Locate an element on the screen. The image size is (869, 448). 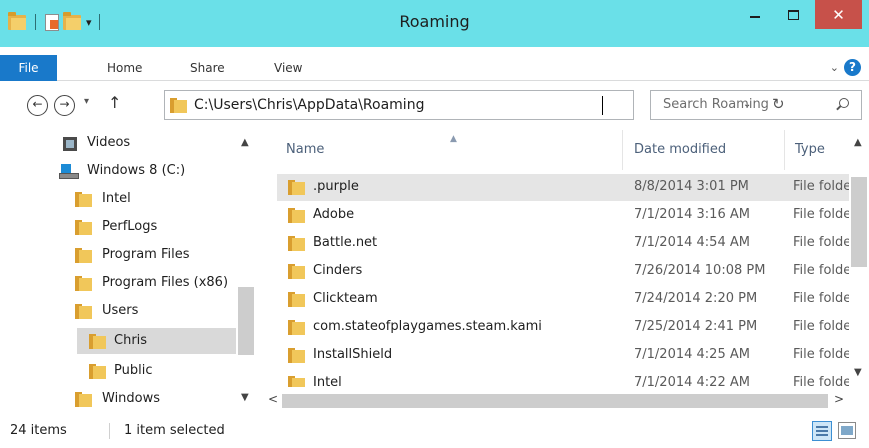
file-name: Adobe is located at coordinates (334, 214).